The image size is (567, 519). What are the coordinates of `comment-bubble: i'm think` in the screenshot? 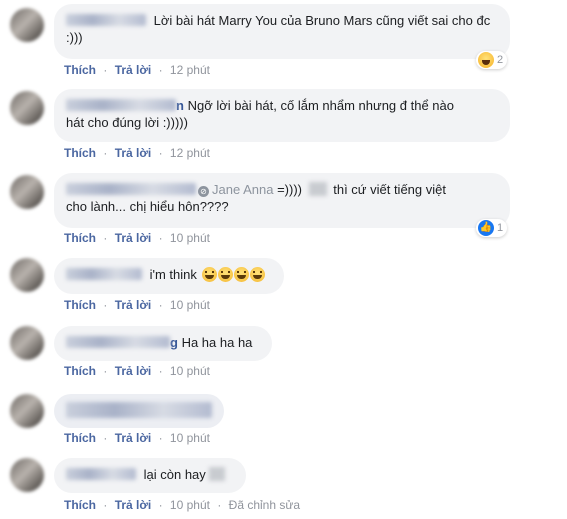 It's located at (169, 276).